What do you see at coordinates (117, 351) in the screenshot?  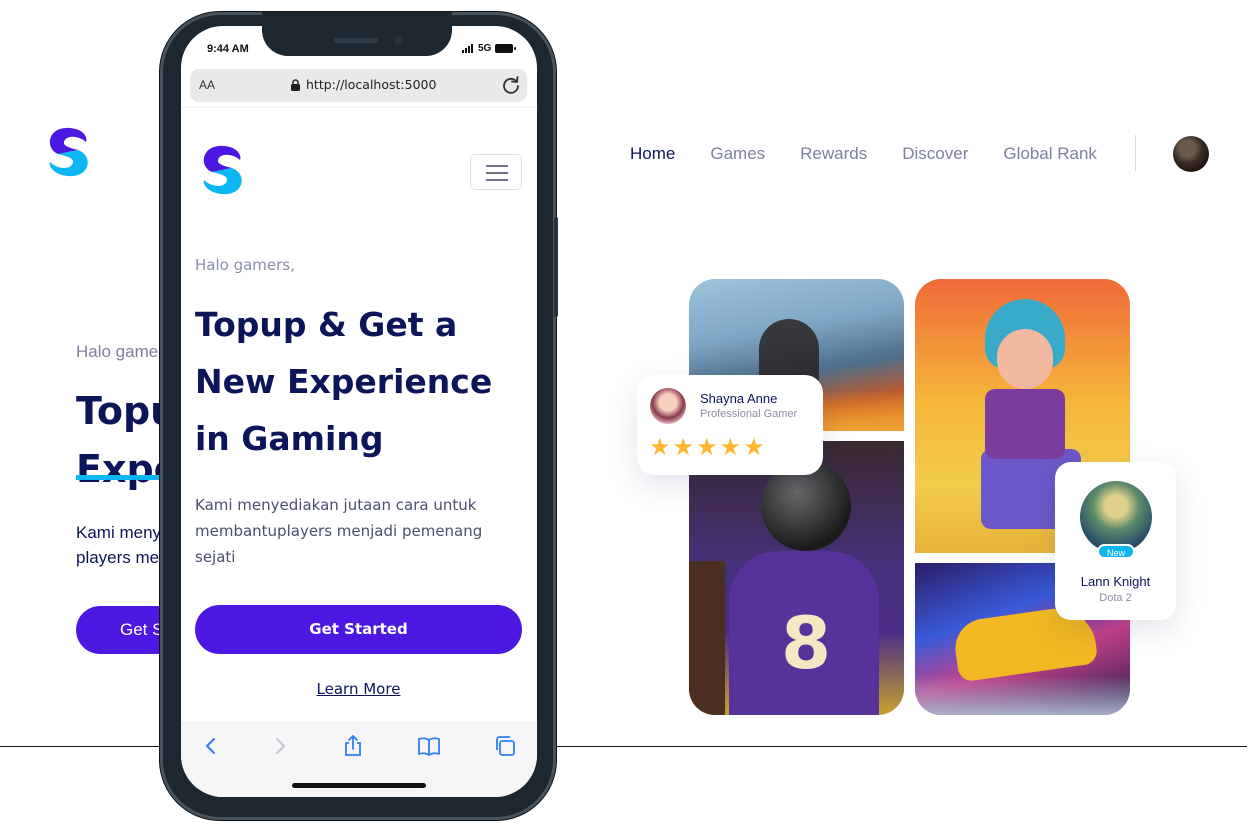 I see `hero-greeting: Halo game` at bounding box center [117, 351].